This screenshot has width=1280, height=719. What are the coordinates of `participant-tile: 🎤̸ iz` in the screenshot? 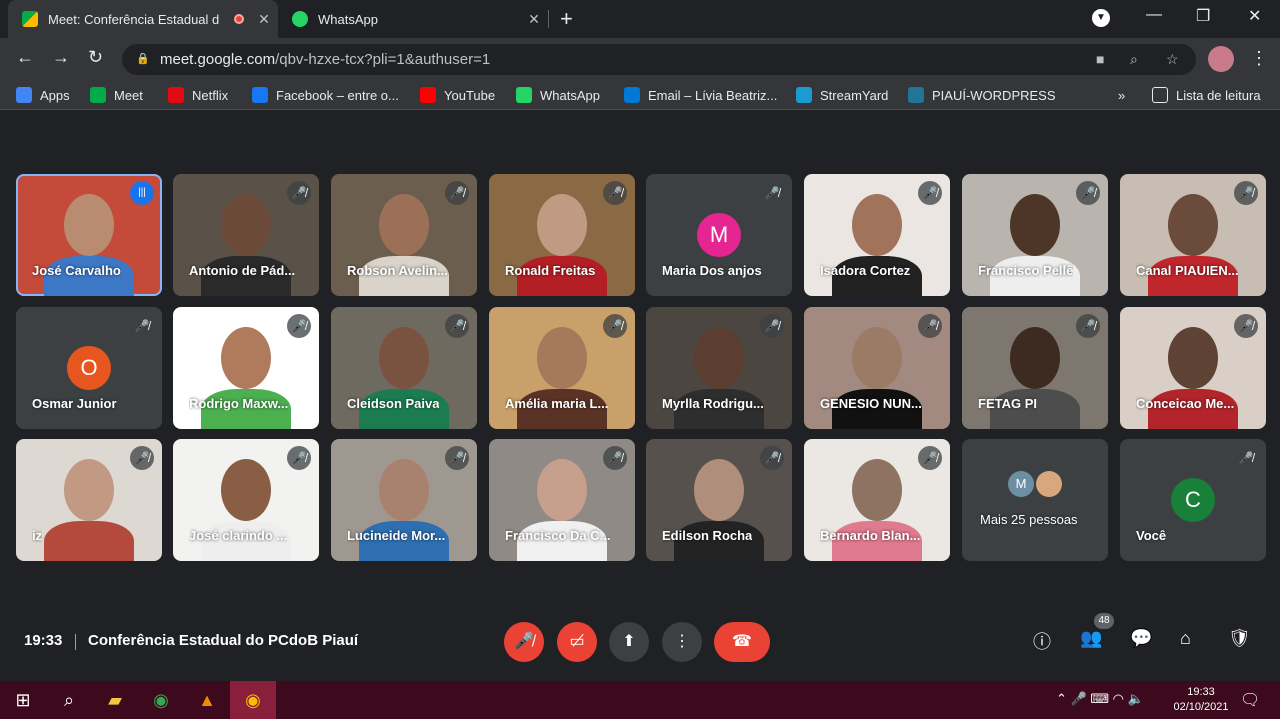 It's located at (89, 500).